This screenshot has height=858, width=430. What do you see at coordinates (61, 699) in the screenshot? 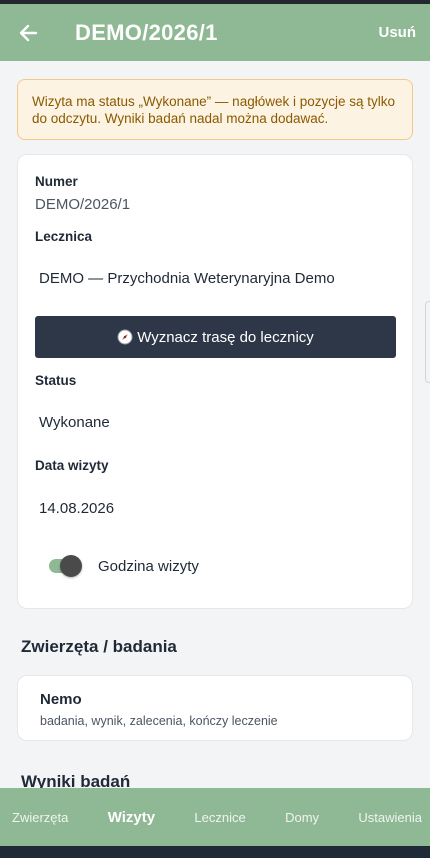
I see `animal-name: Nemo` at bounding box center [61, 699].